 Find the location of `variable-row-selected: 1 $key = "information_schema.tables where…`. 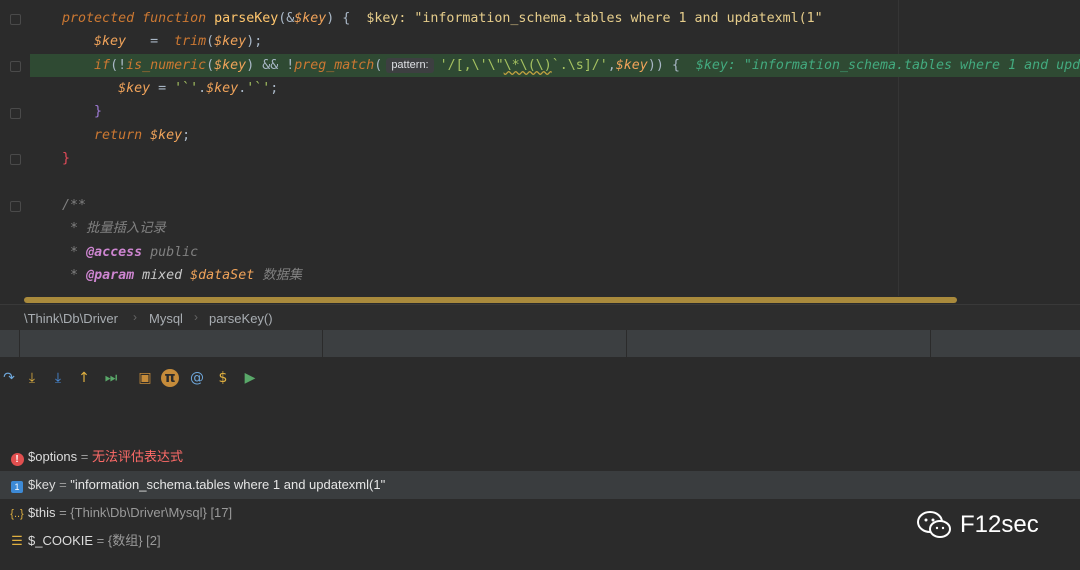

variable-row-selected: 1 $key = "information_schema.tables where… is located at coordinates (540, 485).